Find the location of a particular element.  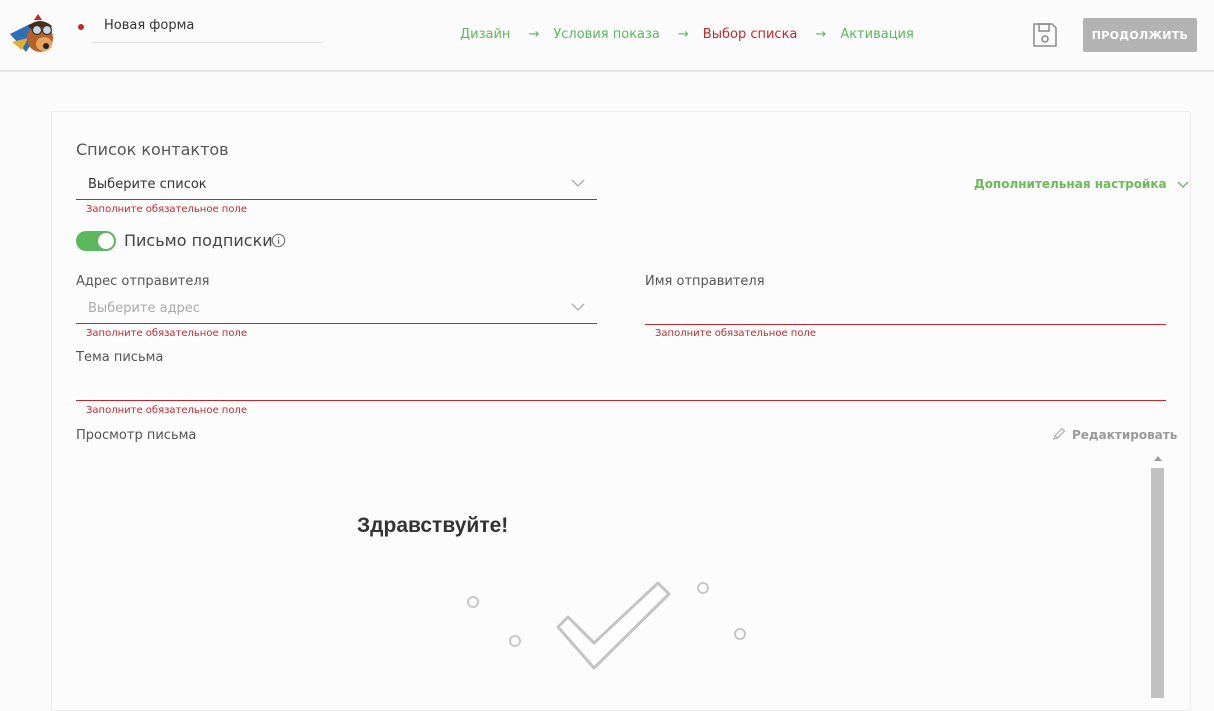

floppy-disk-icon is located at coordinates (1045, 35).